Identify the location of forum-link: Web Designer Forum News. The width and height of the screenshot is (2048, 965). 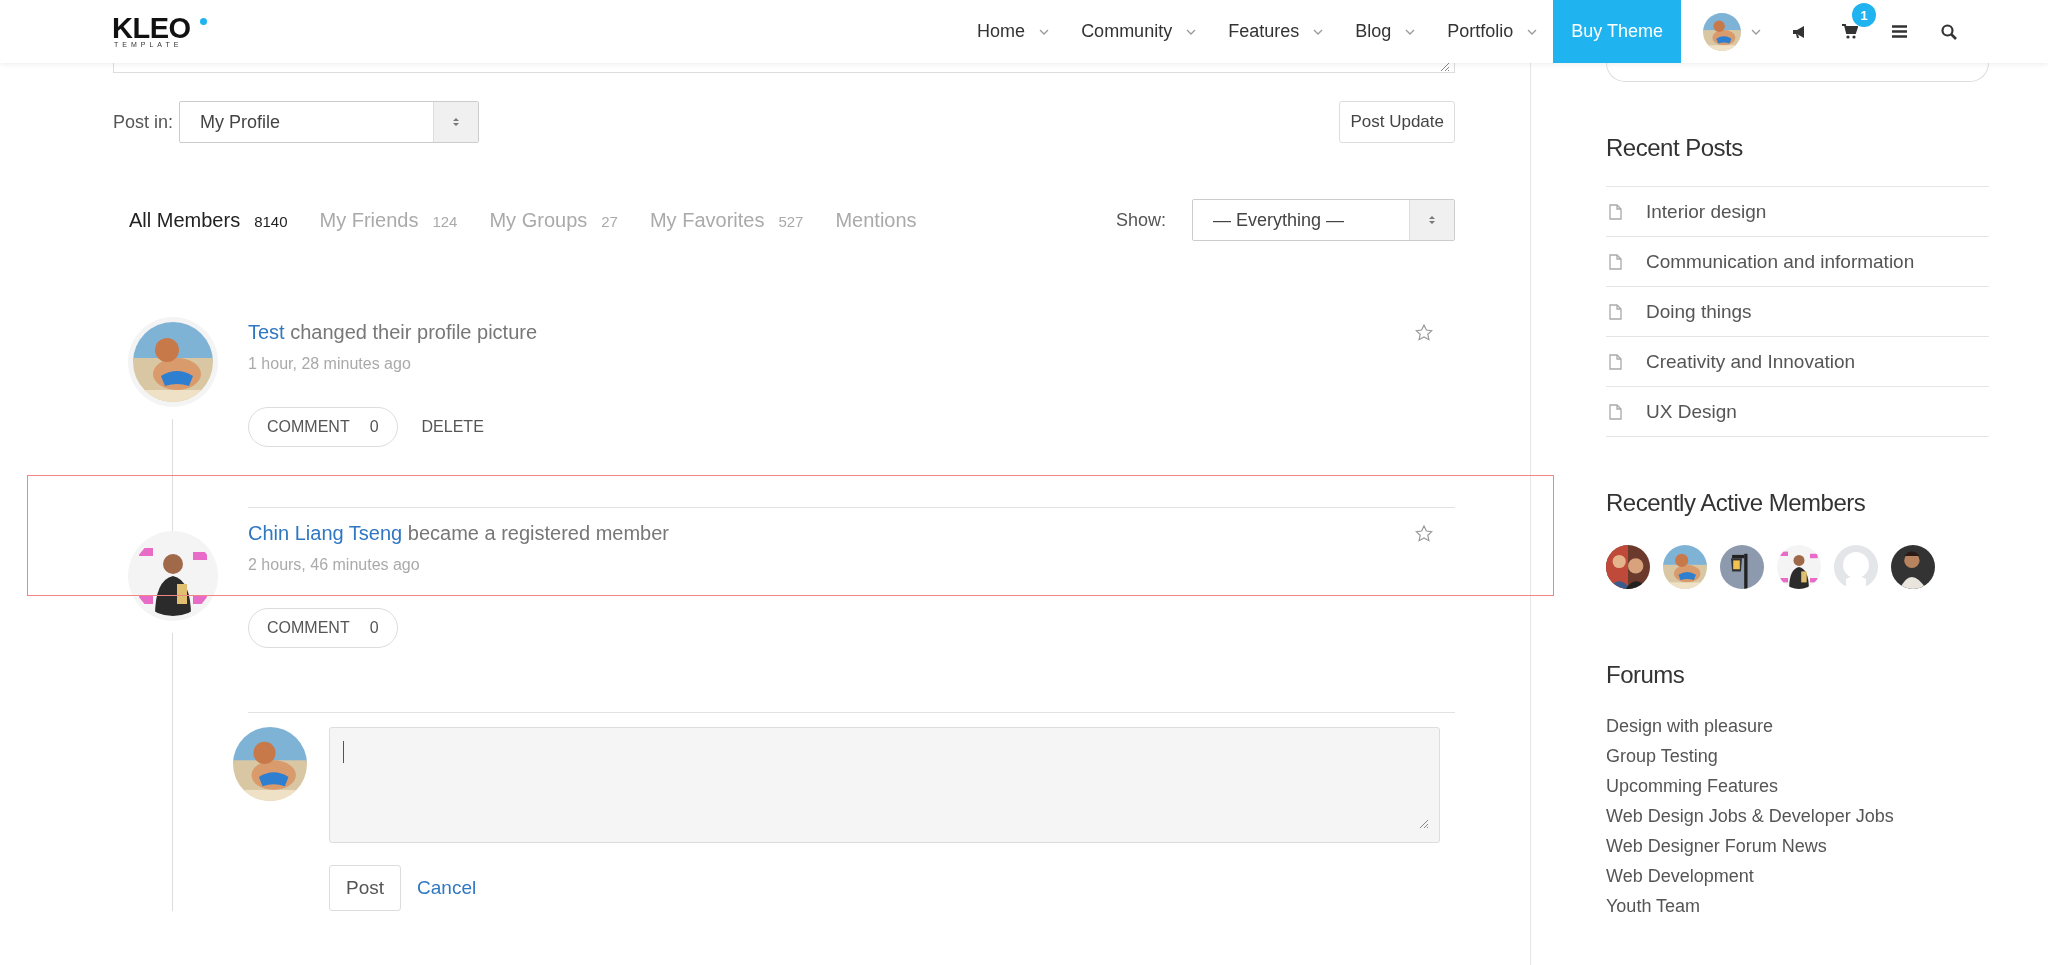
(1797, 846).